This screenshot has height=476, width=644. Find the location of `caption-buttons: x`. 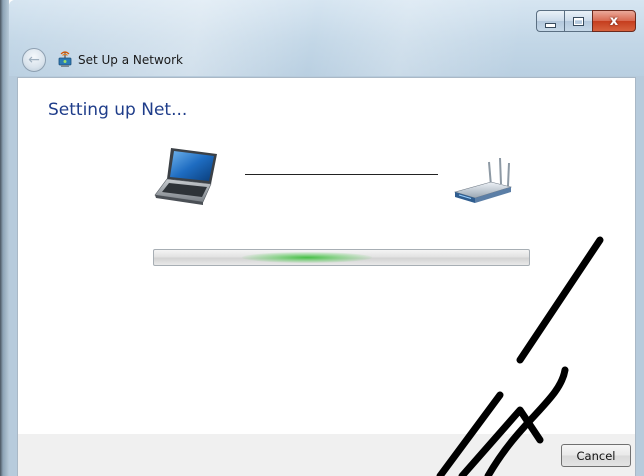

caption-buttons: x is located at coordinates (586, 21).